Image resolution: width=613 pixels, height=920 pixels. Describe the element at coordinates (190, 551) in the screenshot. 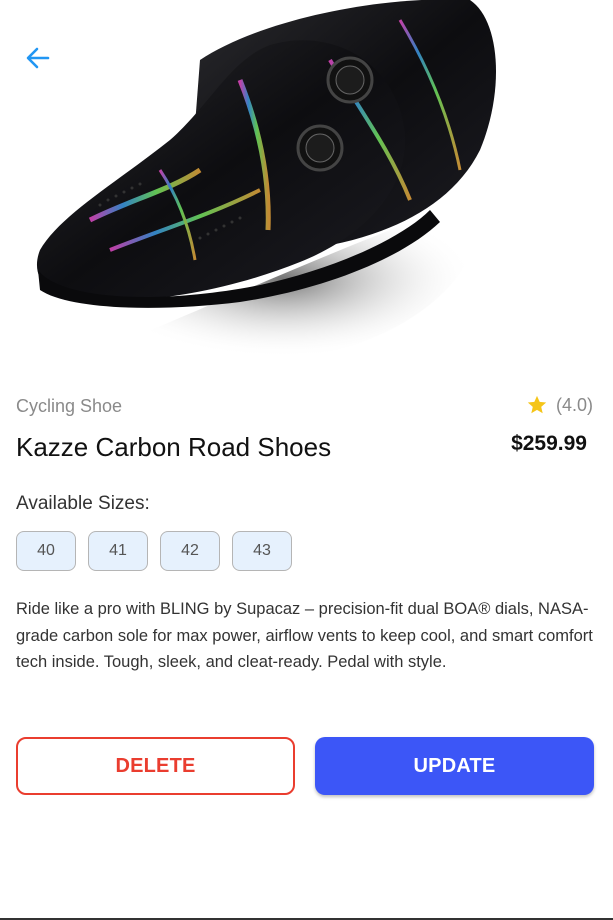

I see `size-chip-42: 42` at that location.